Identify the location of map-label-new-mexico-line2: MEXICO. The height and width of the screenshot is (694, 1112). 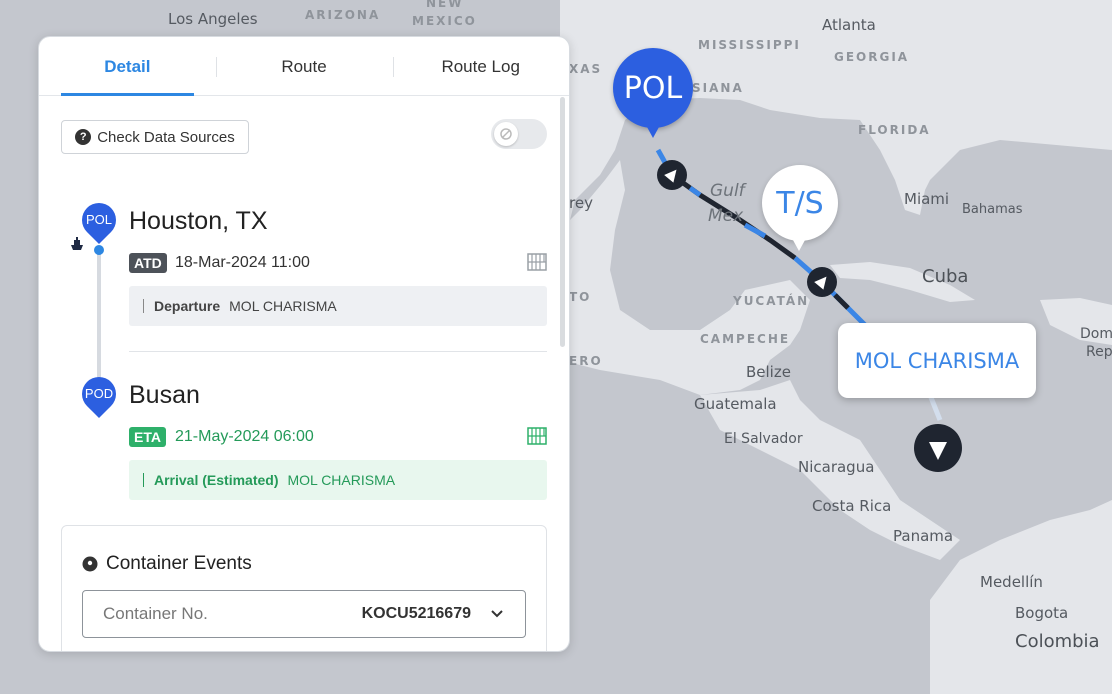
(444, 21).